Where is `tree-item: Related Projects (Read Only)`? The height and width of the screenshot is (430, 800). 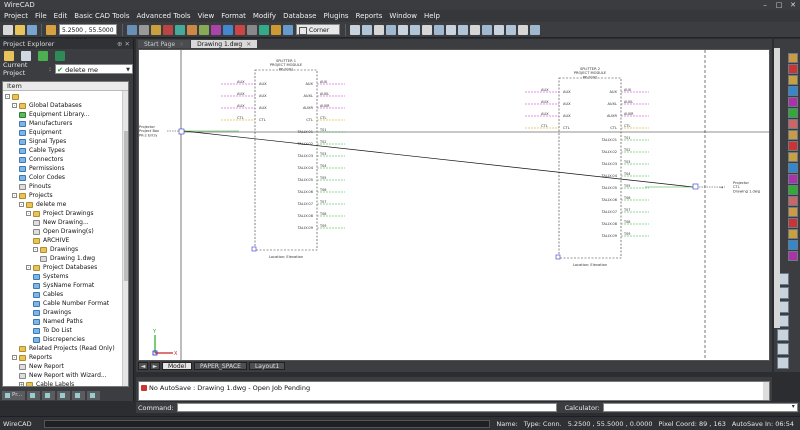
tree-item: Related Projects (Read Only) is located at coordinates (67, 348).